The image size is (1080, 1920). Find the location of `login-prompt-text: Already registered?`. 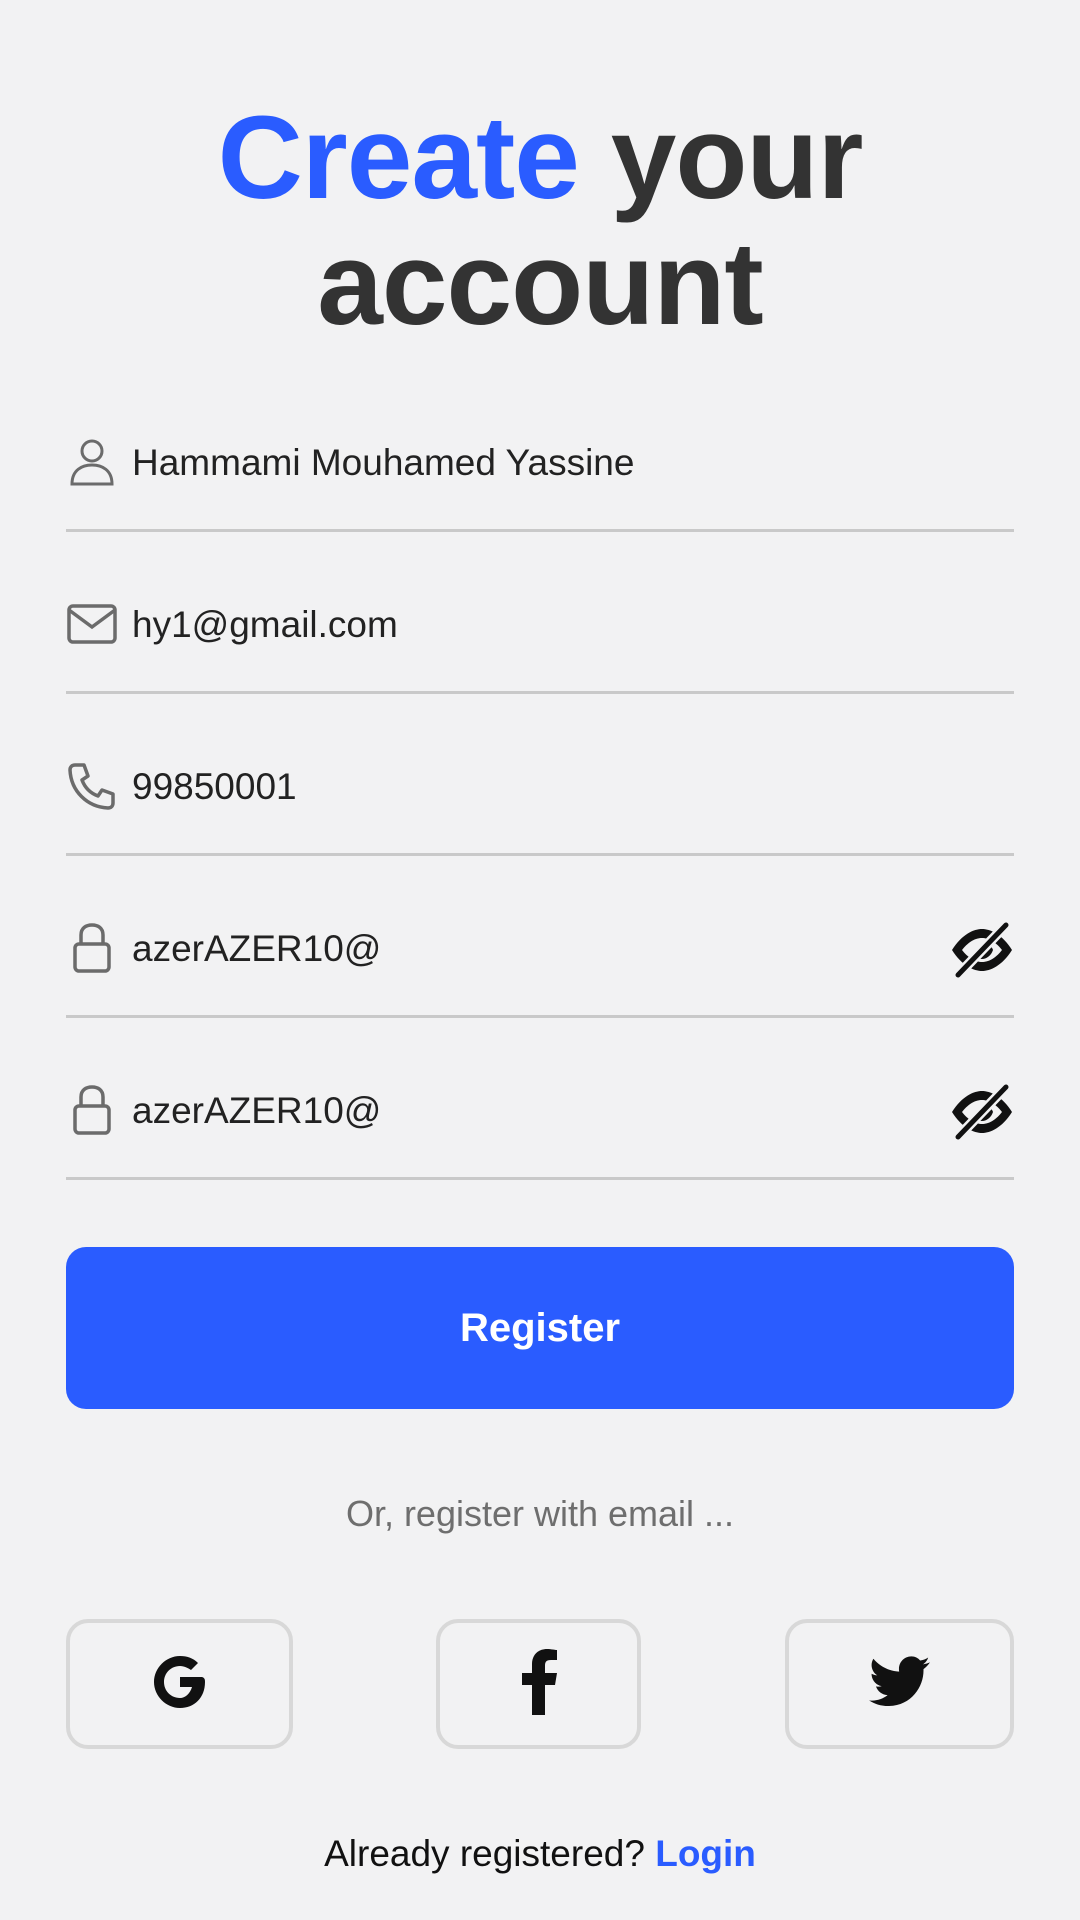

login-prompt-text: Already registered? is located at coordinates (484, 1853).